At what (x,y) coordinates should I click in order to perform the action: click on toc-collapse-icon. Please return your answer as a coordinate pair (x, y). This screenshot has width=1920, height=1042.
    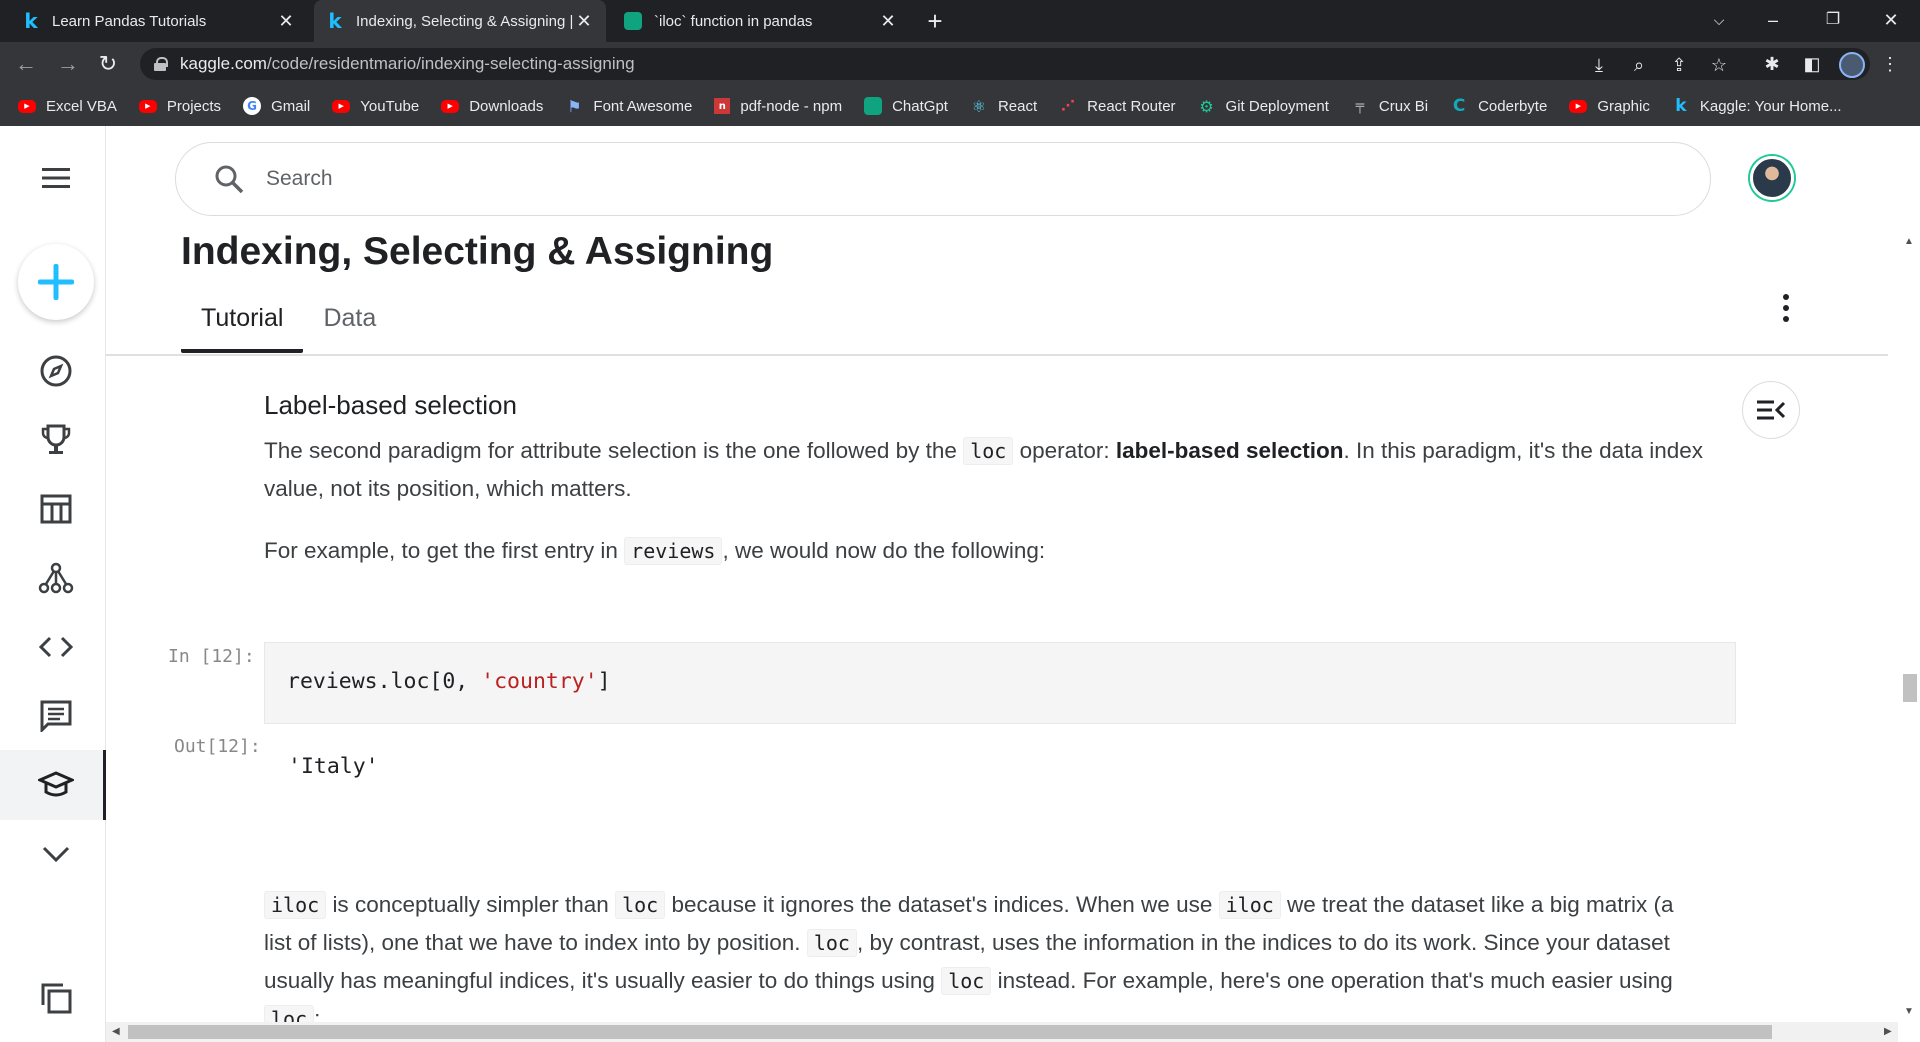
    Looking at the image, I should click on (1771, 410).